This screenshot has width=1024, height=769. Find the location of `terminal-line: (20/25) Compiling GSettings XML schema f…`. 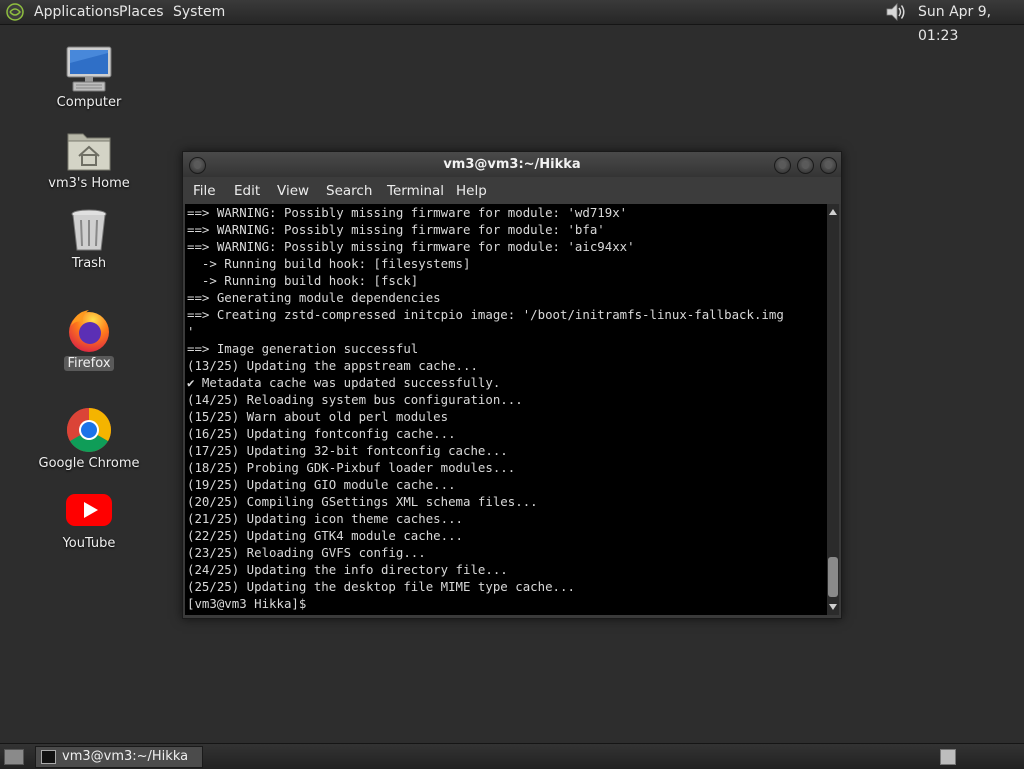

terminal-line: (20/25) Compiling GSettings XML schema f… is located at coordinates (362, 501).